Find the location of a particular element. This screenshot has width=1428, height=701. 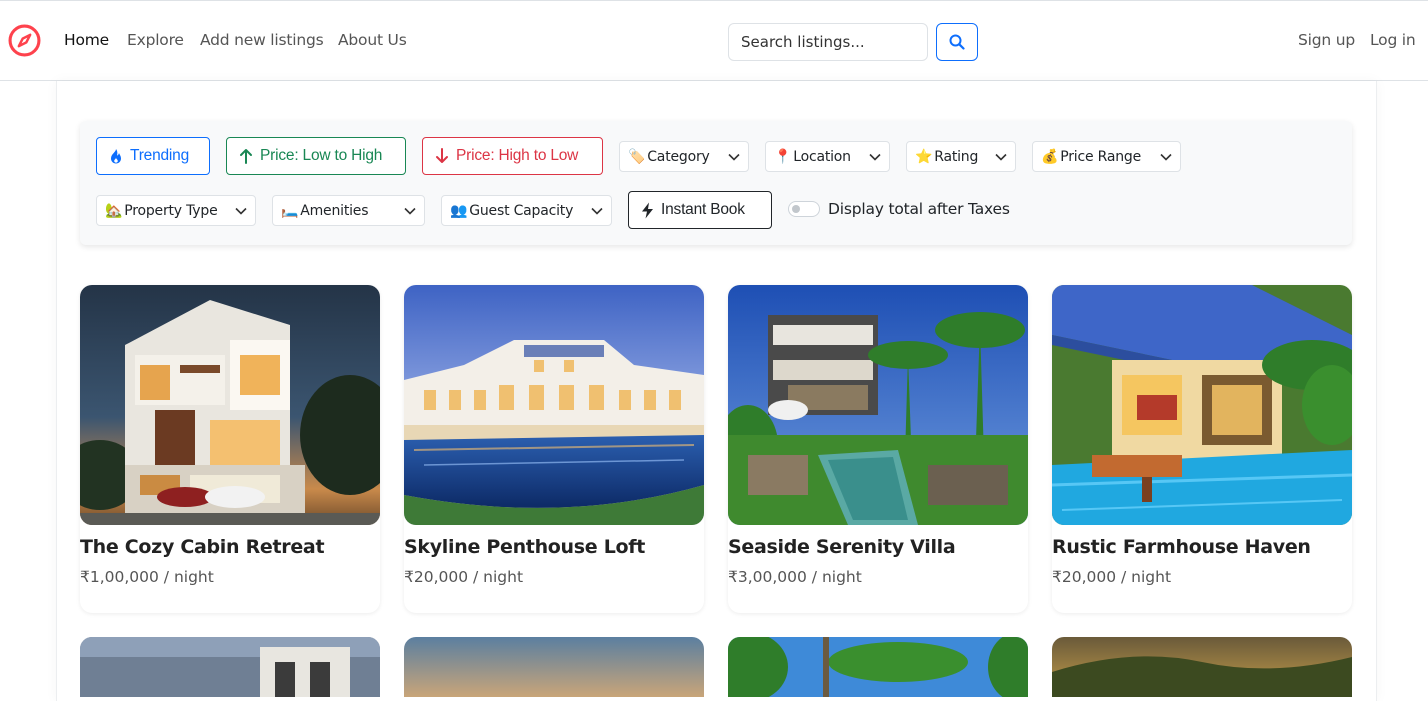

category-label: Category is located at coordinates (678, 156).